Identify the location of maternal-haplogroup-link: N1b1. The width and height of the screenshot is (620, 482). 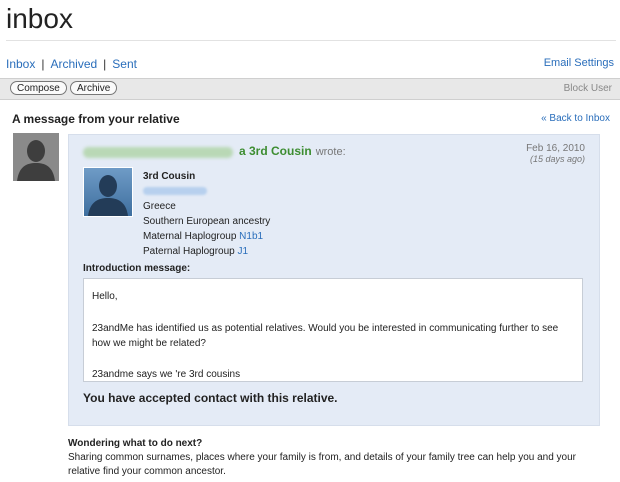
(251, 236).